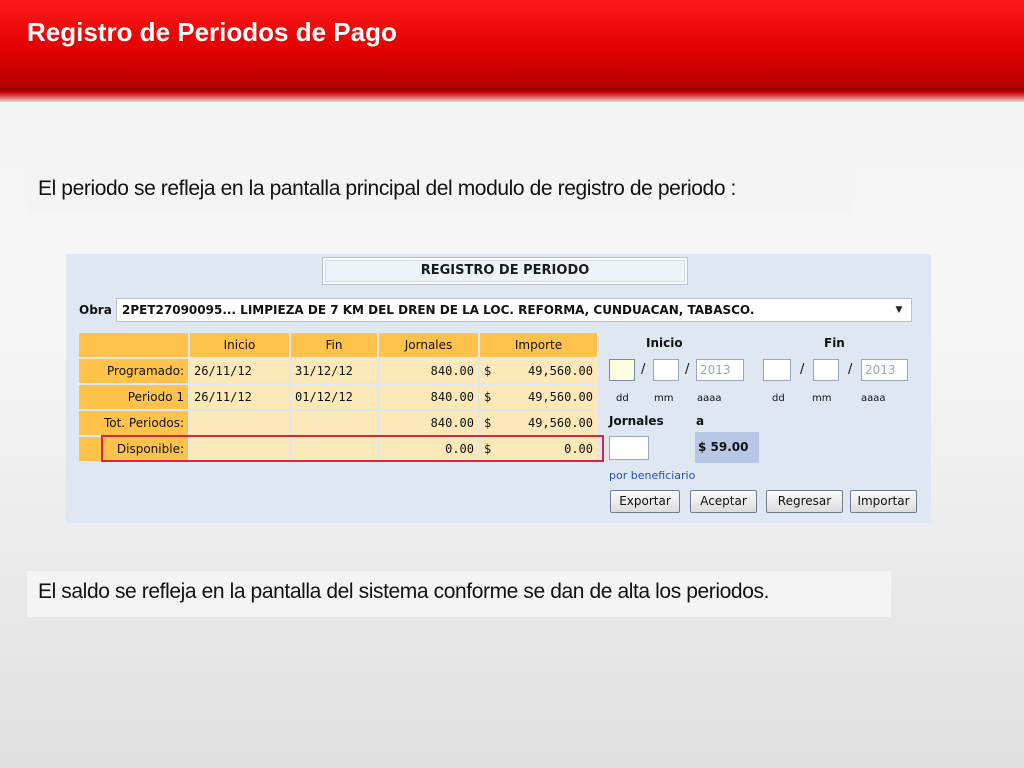 Image resolution: width=1024 pixels, height=768 pixels. Describe the element at coordinates (723, 501) in the screenshot. I see `aceptar-button: Aceptar` at that location.